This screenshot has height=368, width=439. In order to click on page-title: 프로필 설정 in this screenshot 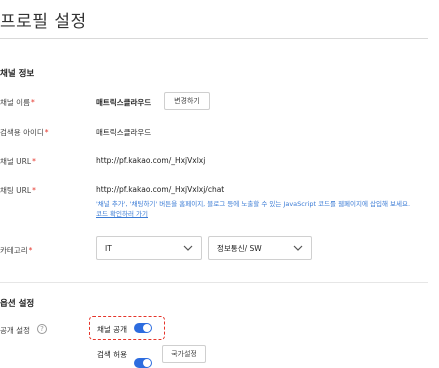, I will do `click(43, 22)`.